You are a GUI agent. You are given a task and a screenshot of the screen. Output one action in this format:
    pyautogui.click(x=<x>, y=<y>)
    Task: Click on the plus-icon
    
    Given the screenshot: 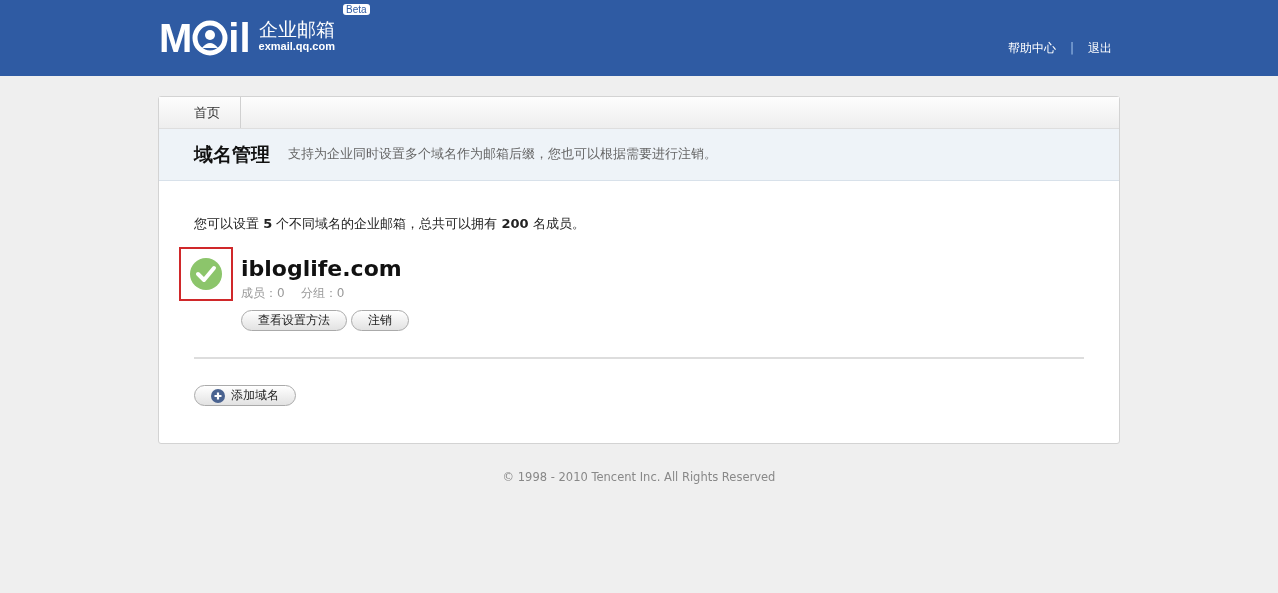 What is the action you would take?
    pyautogui.click(x=218, y=395)
    